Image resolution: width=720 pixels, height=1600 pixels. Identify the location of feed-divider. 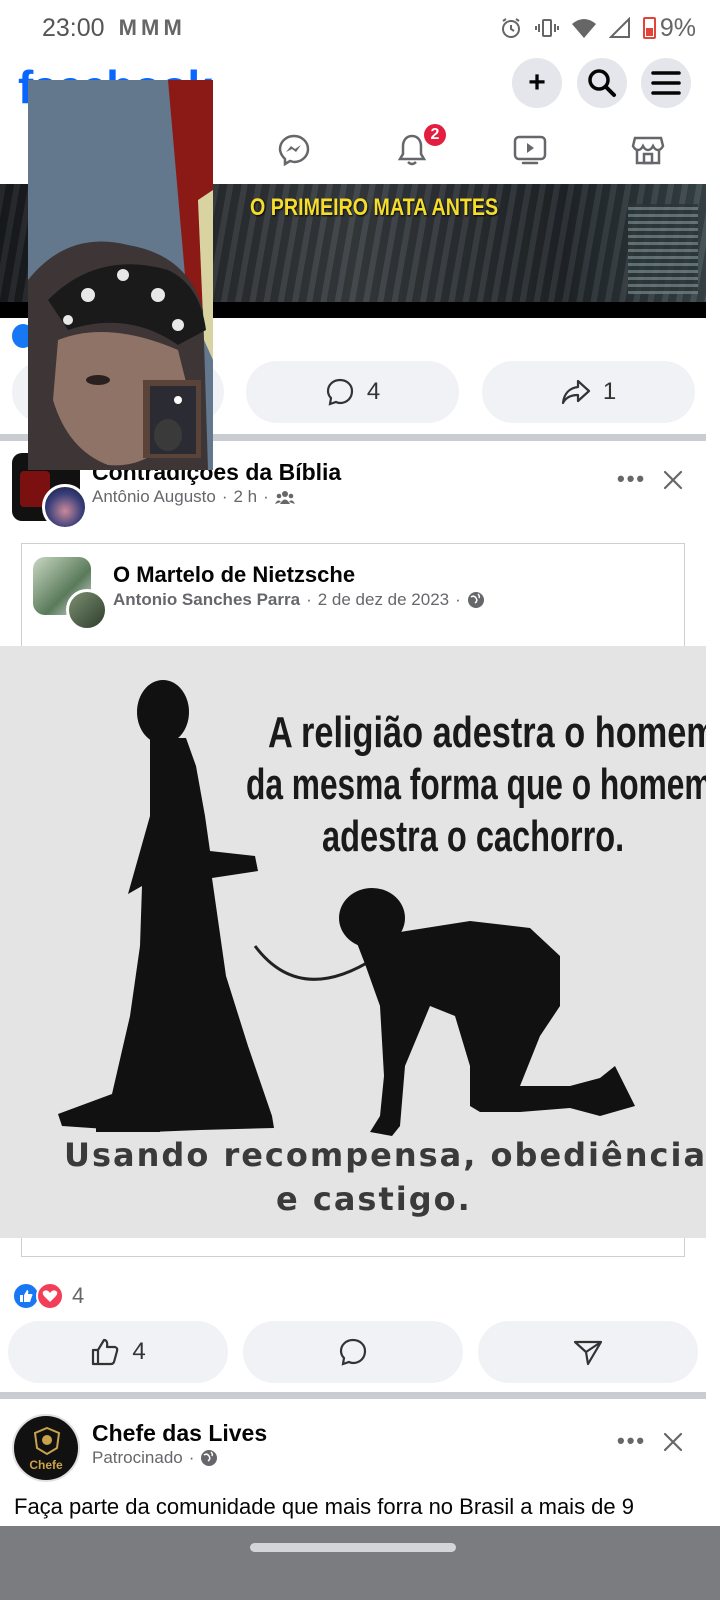
(353, 1395).